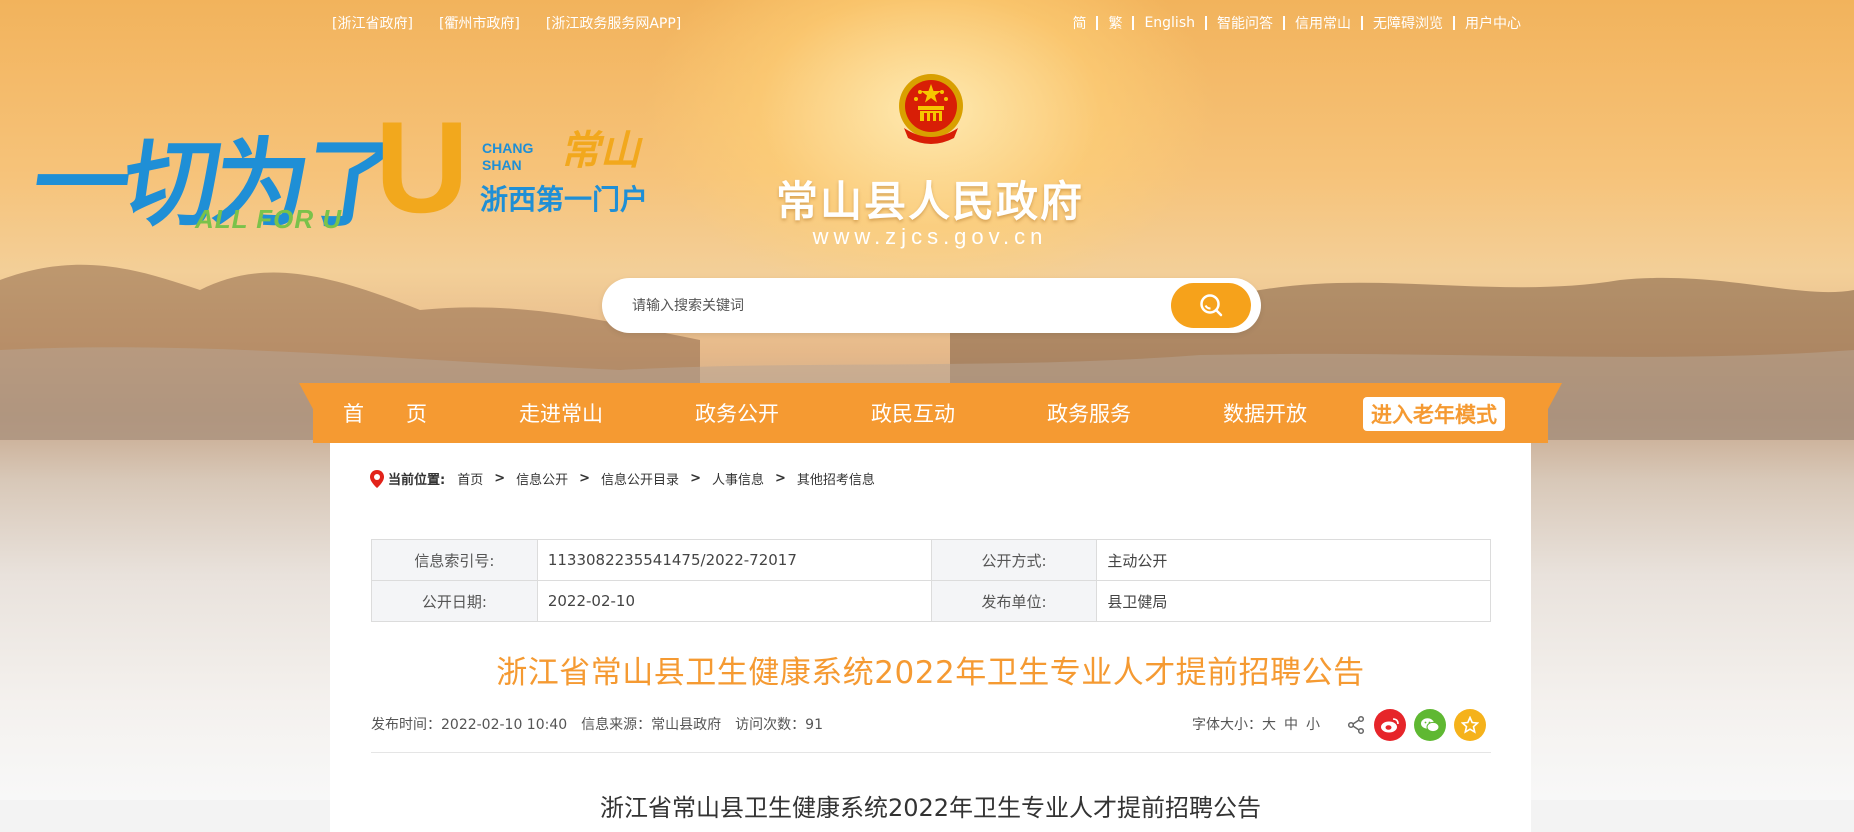  I want to click on wechat-share-button, so click(1430, 725).